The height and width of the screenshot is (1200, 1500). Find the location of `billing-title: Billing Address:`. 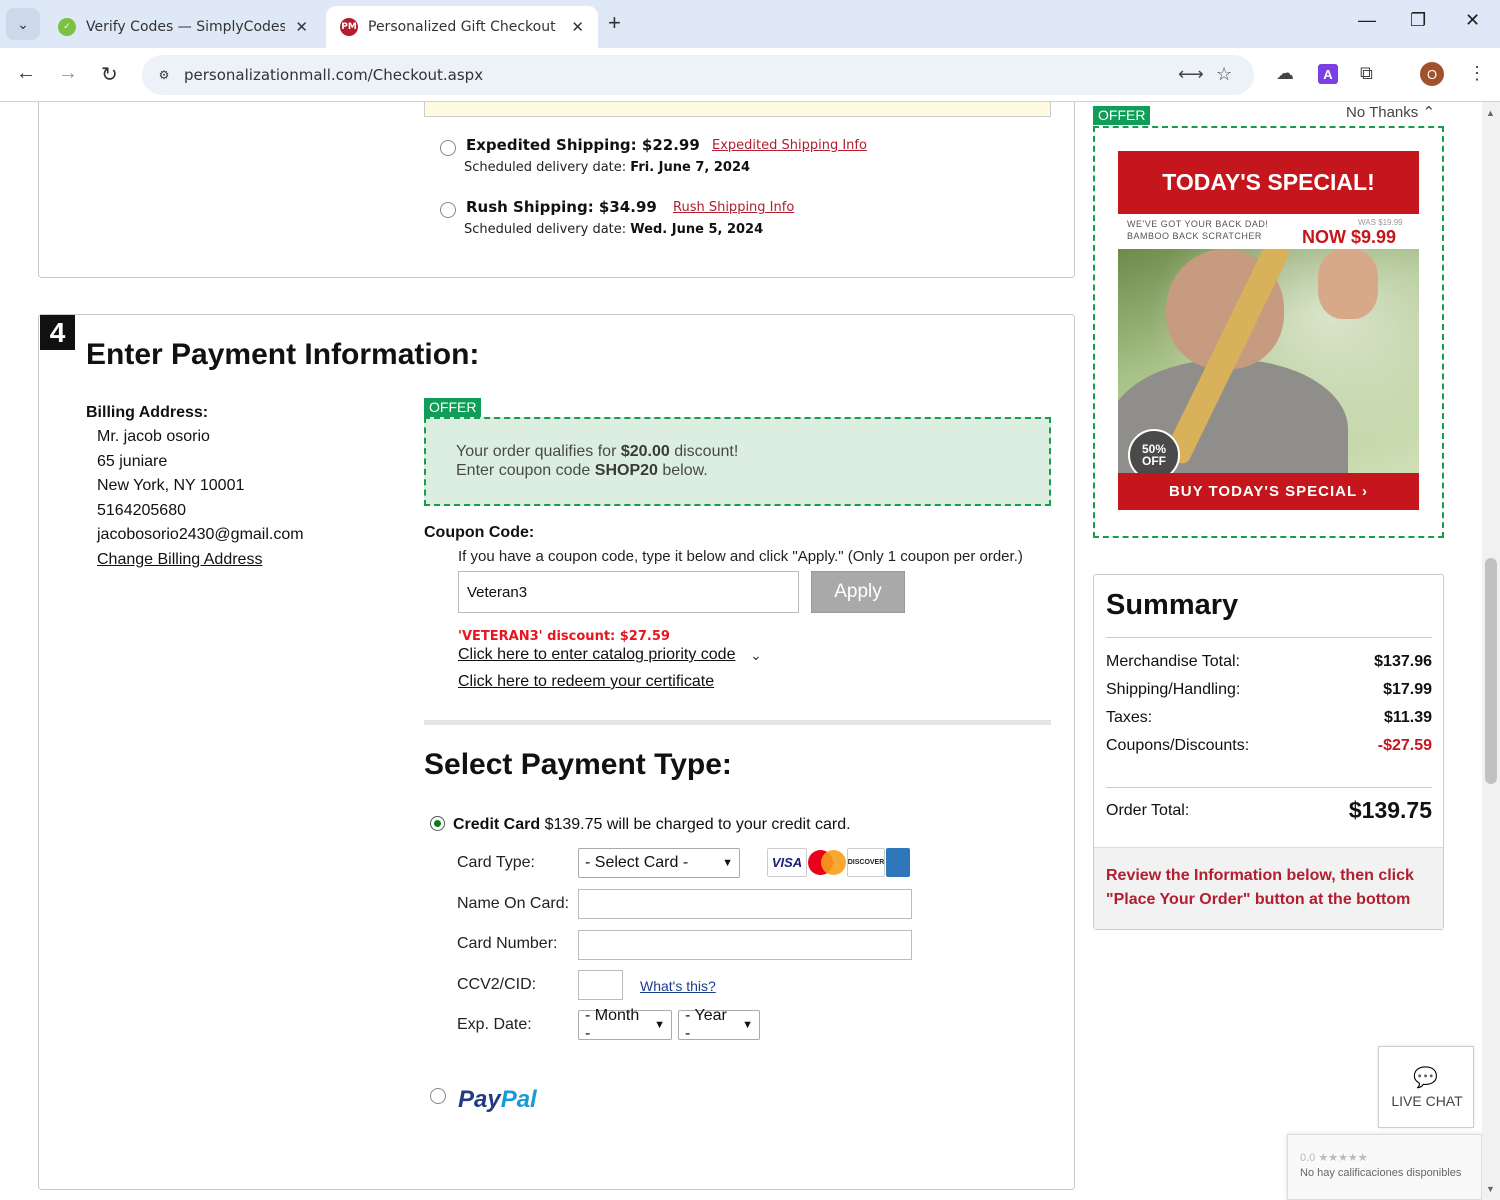

billing-title: Billing Address: is located at coordinates (147, 412).